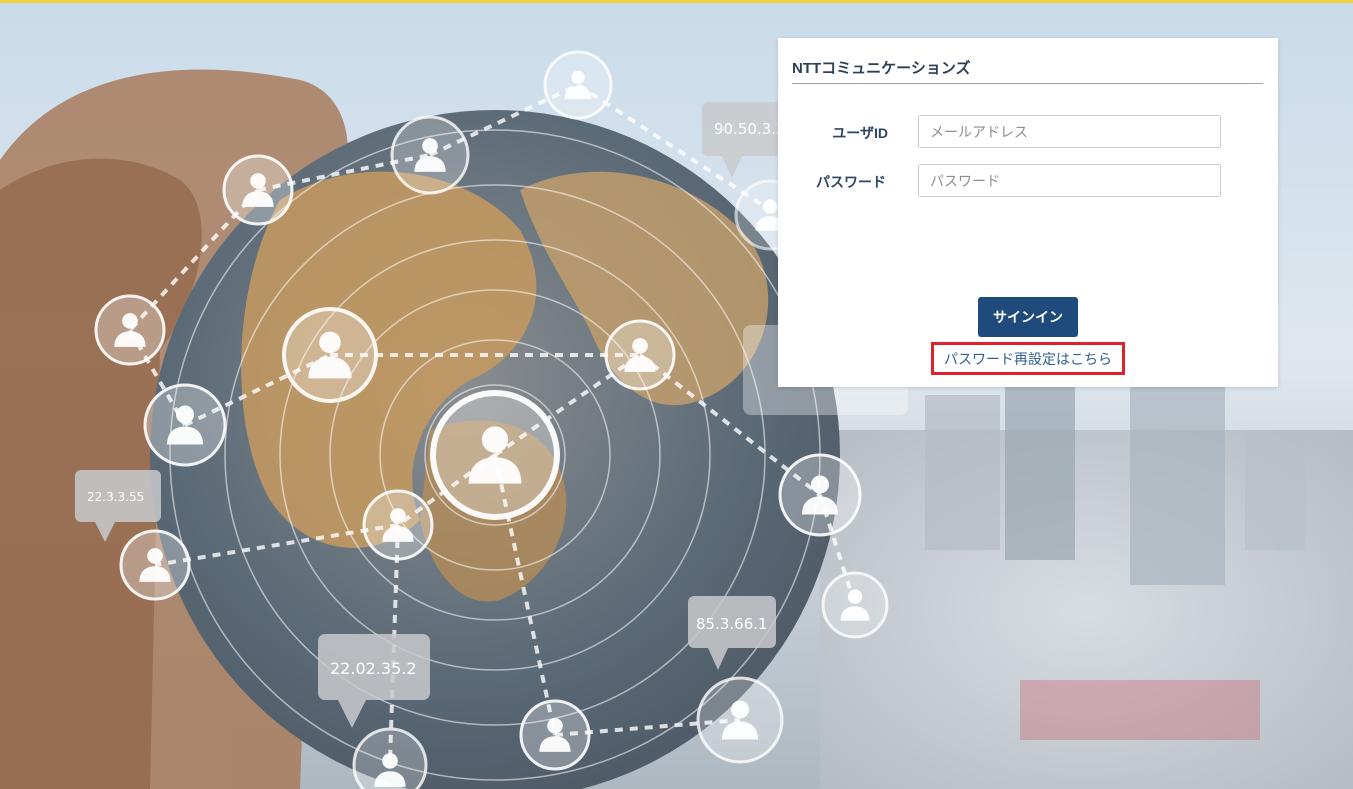  Describe the element at coordinates (1028, 317) in the screenshot. I see `signin-button: サインイン` at that location.